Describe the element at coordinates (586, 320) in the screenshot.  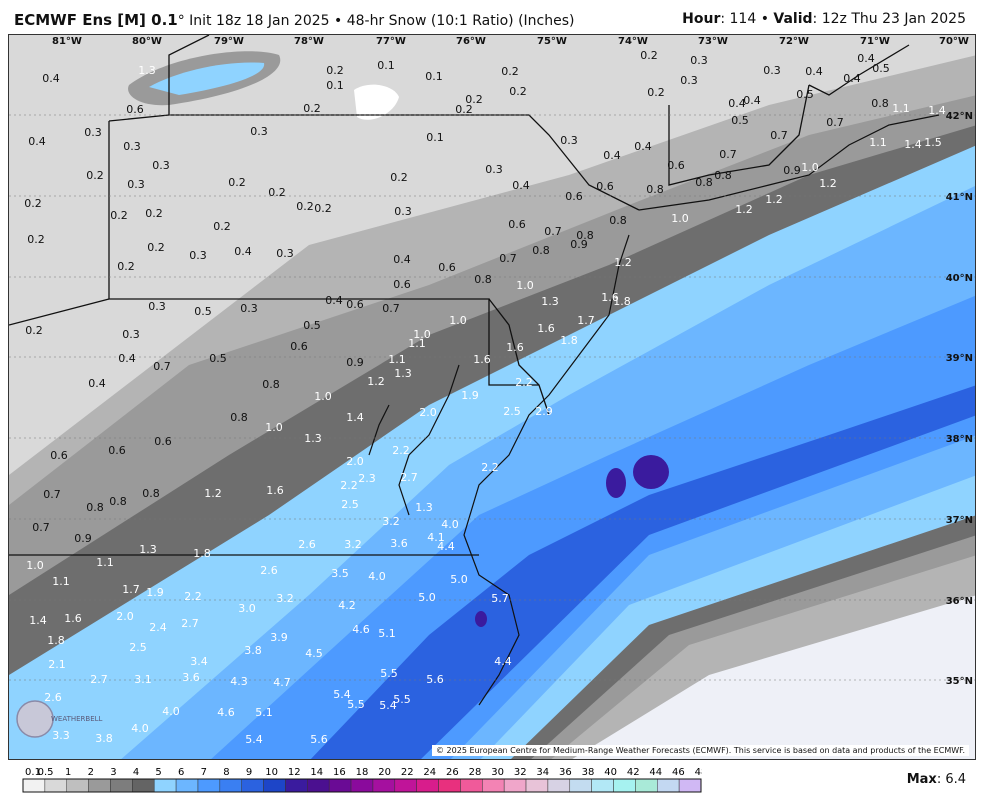
I see `snow-value: 1.7` at that location.